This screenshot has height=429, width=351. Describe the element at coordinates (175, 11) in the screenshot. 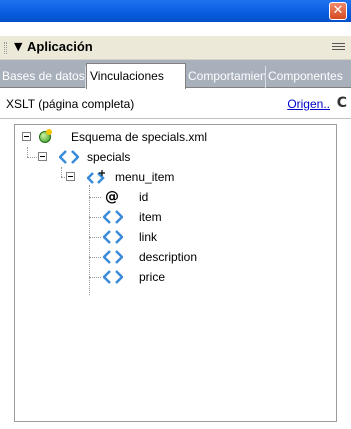

I see `window-titlebar: ✕` at that location.